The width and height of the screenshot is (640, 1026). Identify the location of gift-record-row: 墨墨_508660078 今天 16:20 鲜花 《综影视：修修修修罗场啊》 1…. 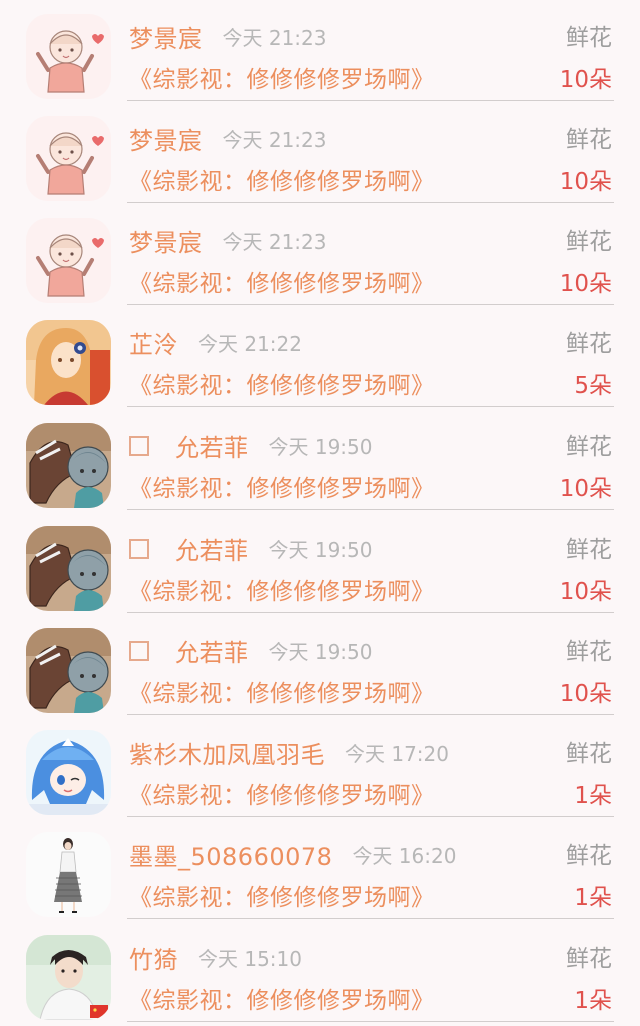
(320, 869).